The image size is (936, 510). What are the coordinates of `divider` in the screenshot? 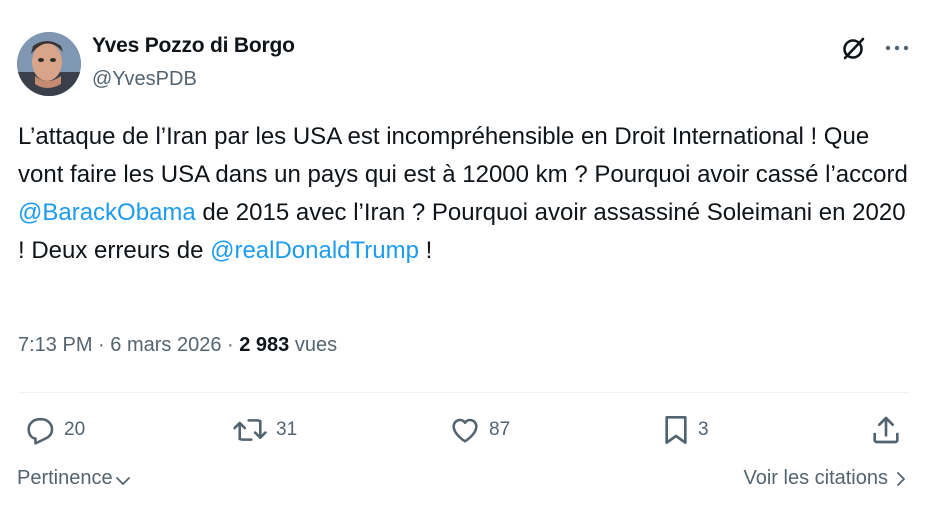 It's located at (464, 392).